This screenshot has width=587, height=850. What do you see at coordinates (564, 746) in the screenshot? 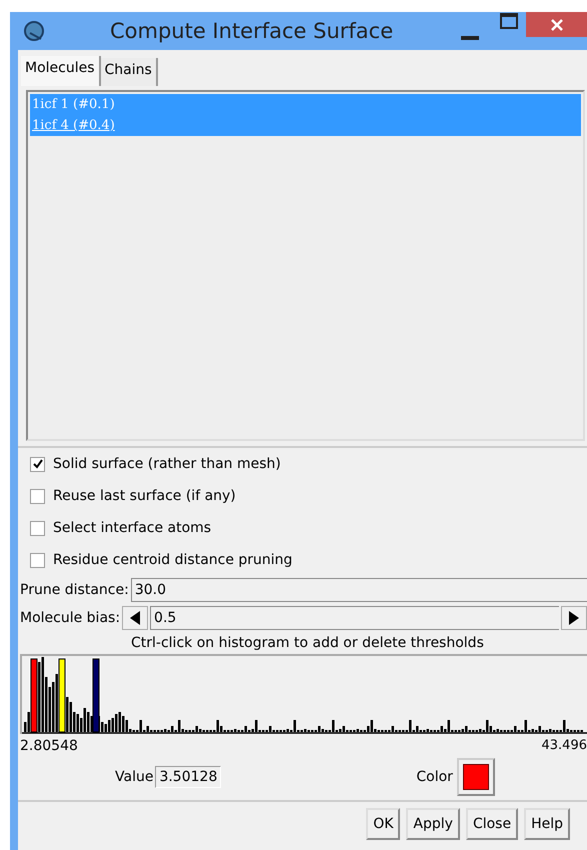
I see `max-value: 43.496` at bounding box center [564, 746].